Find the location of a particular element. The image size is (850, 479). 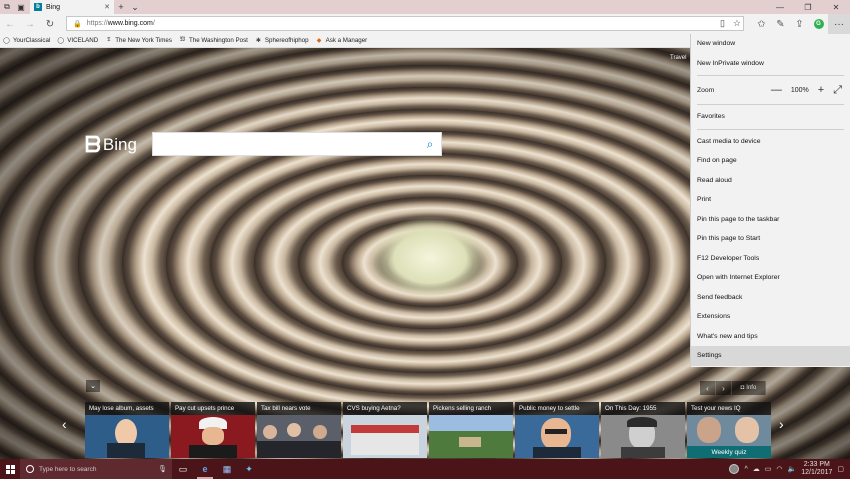

menu-item-whats-new: What's new and tips is located at coordinates (770, 337).